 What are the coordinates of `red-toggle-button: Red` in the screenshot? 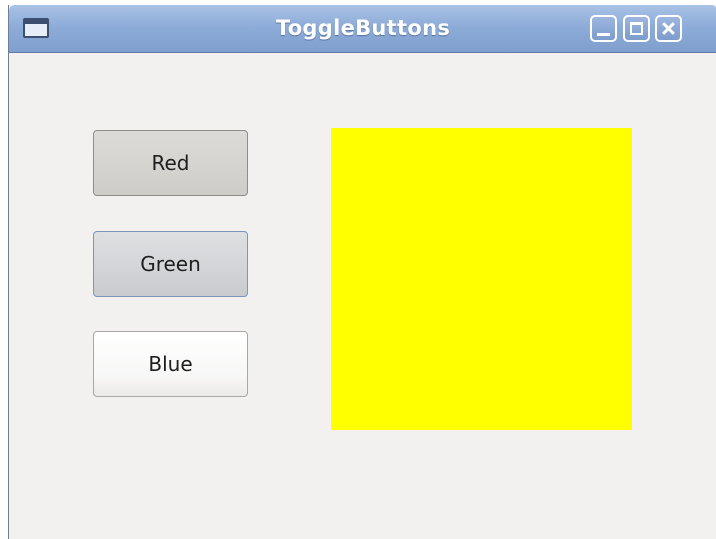 It's located at (170, 163).